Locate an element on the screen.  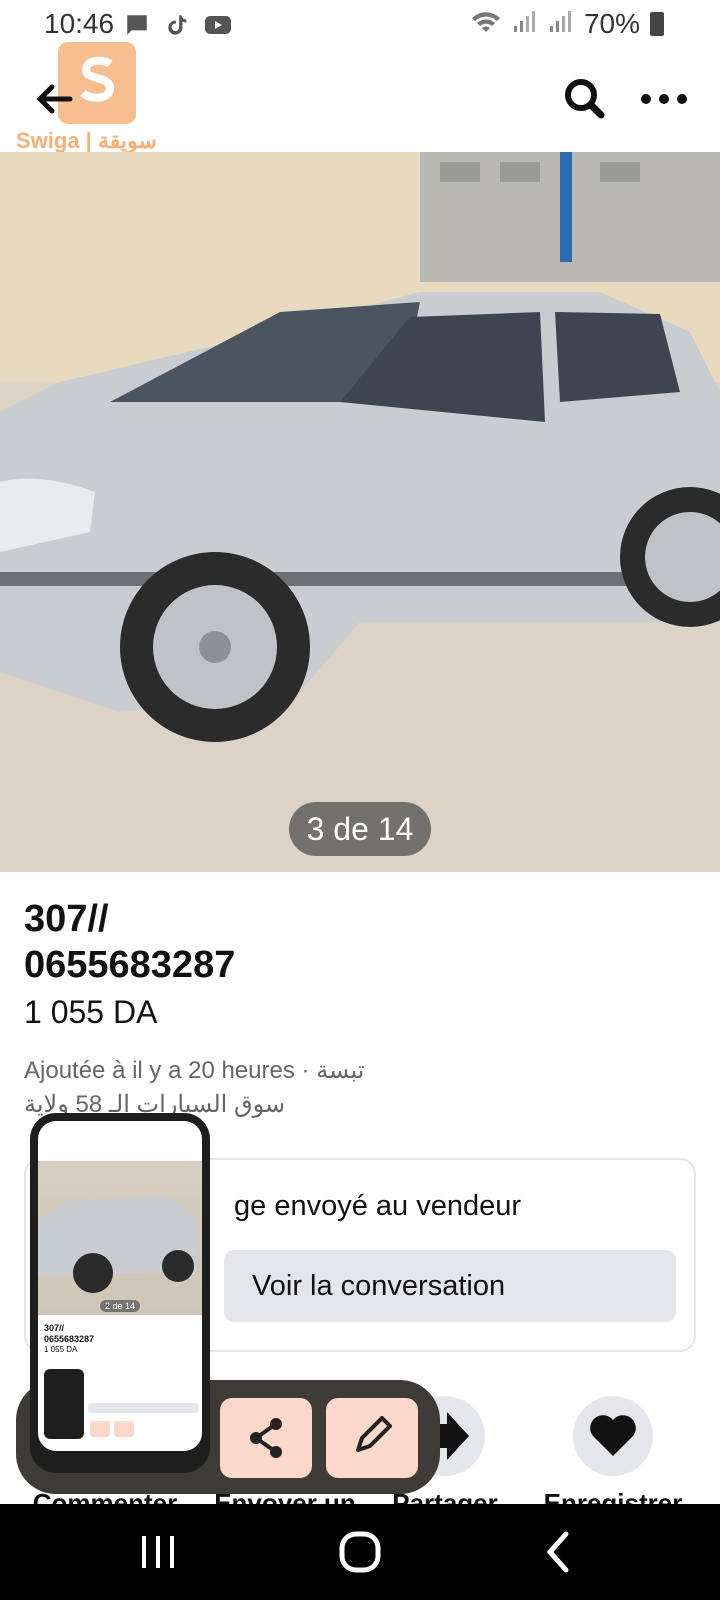
arrow-left-icon is located at coordinates (54, 99).